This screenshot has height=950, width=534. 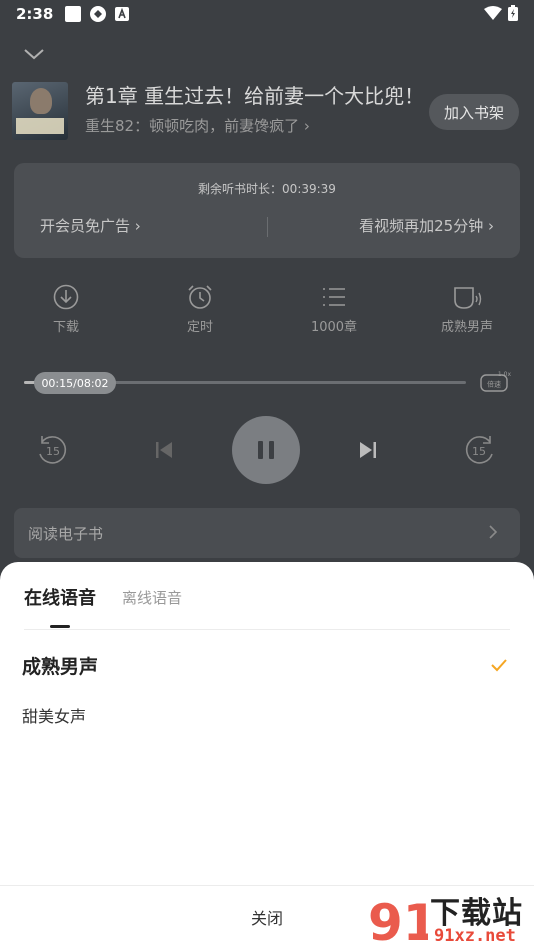 I want to click on alarm-icon, so click(x=200, y=297).